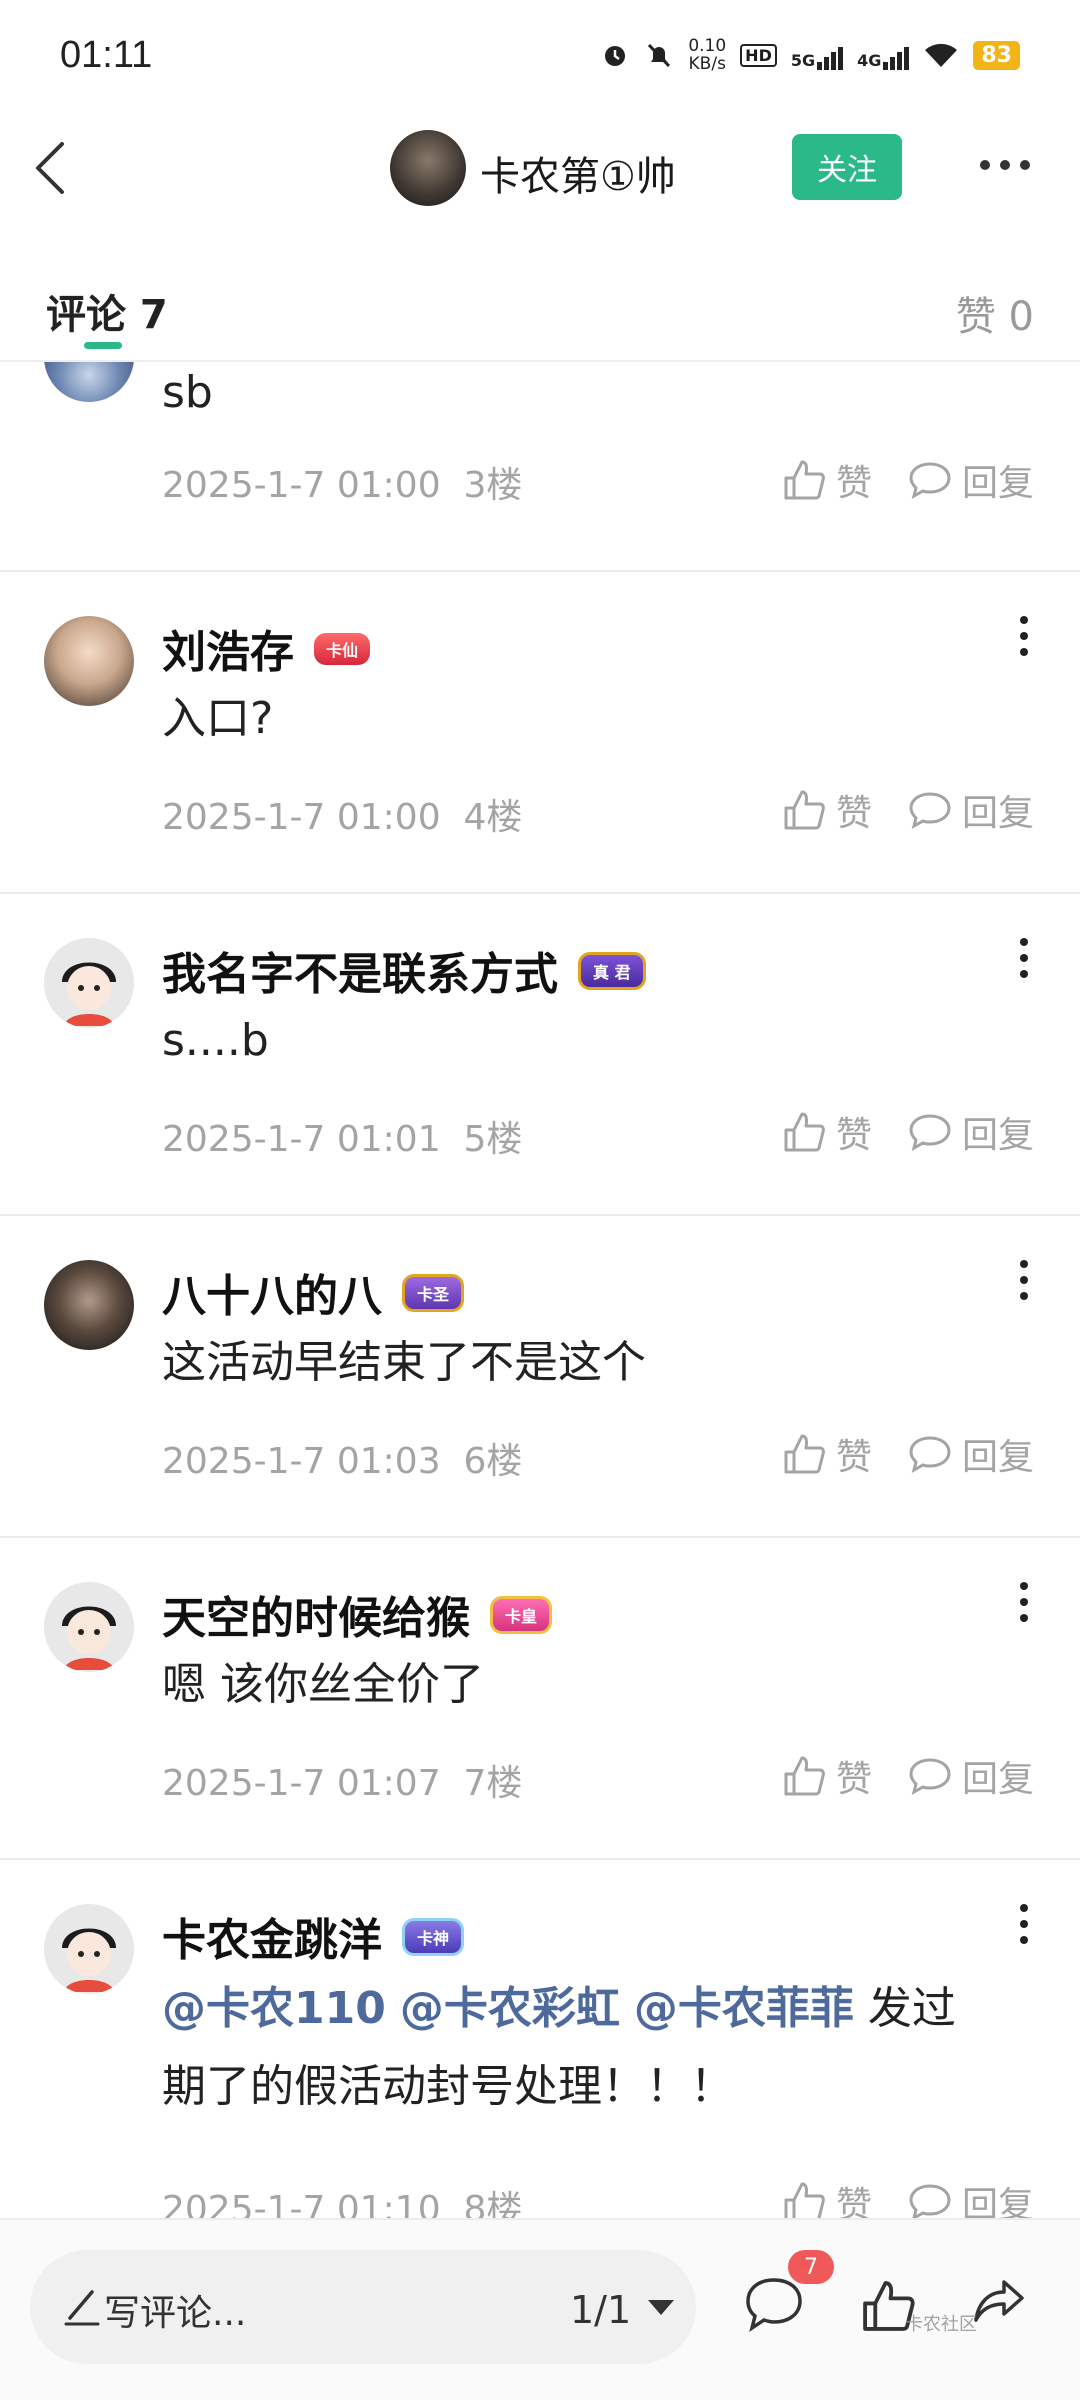 This screenshot has height=2400, width=1080. I want to click on signal-4g-icon: 4G, so click(883, 55).